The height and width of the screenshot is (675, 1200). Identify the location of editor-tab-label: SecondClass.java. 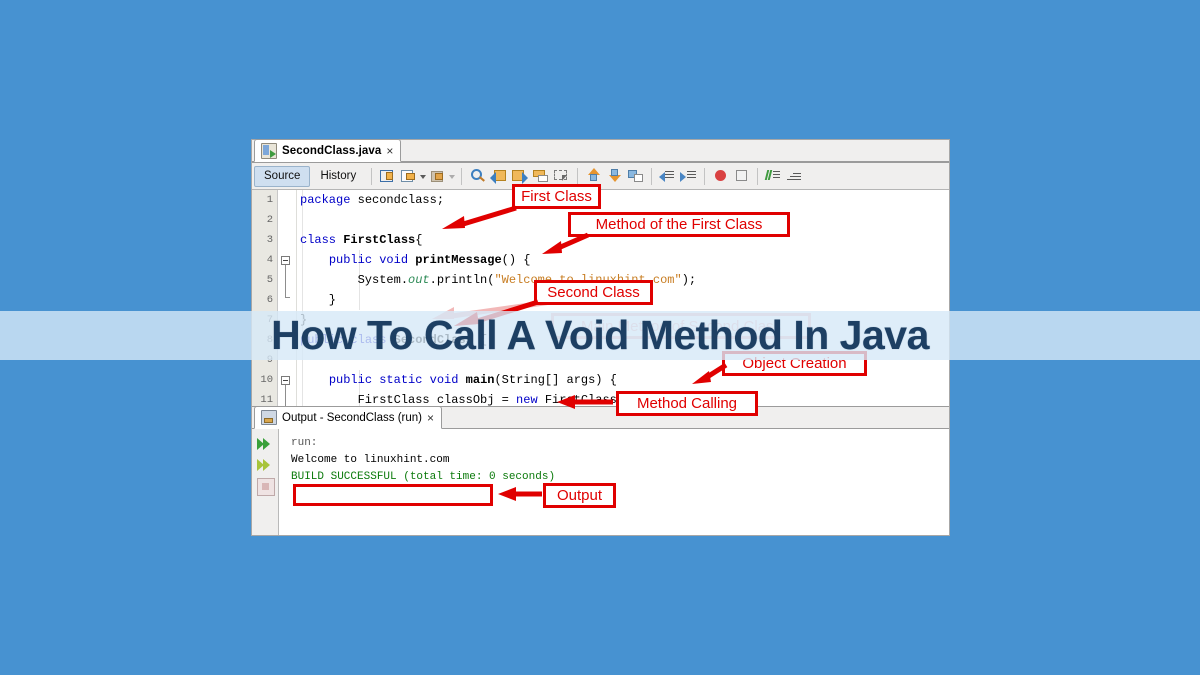
(332, 150).